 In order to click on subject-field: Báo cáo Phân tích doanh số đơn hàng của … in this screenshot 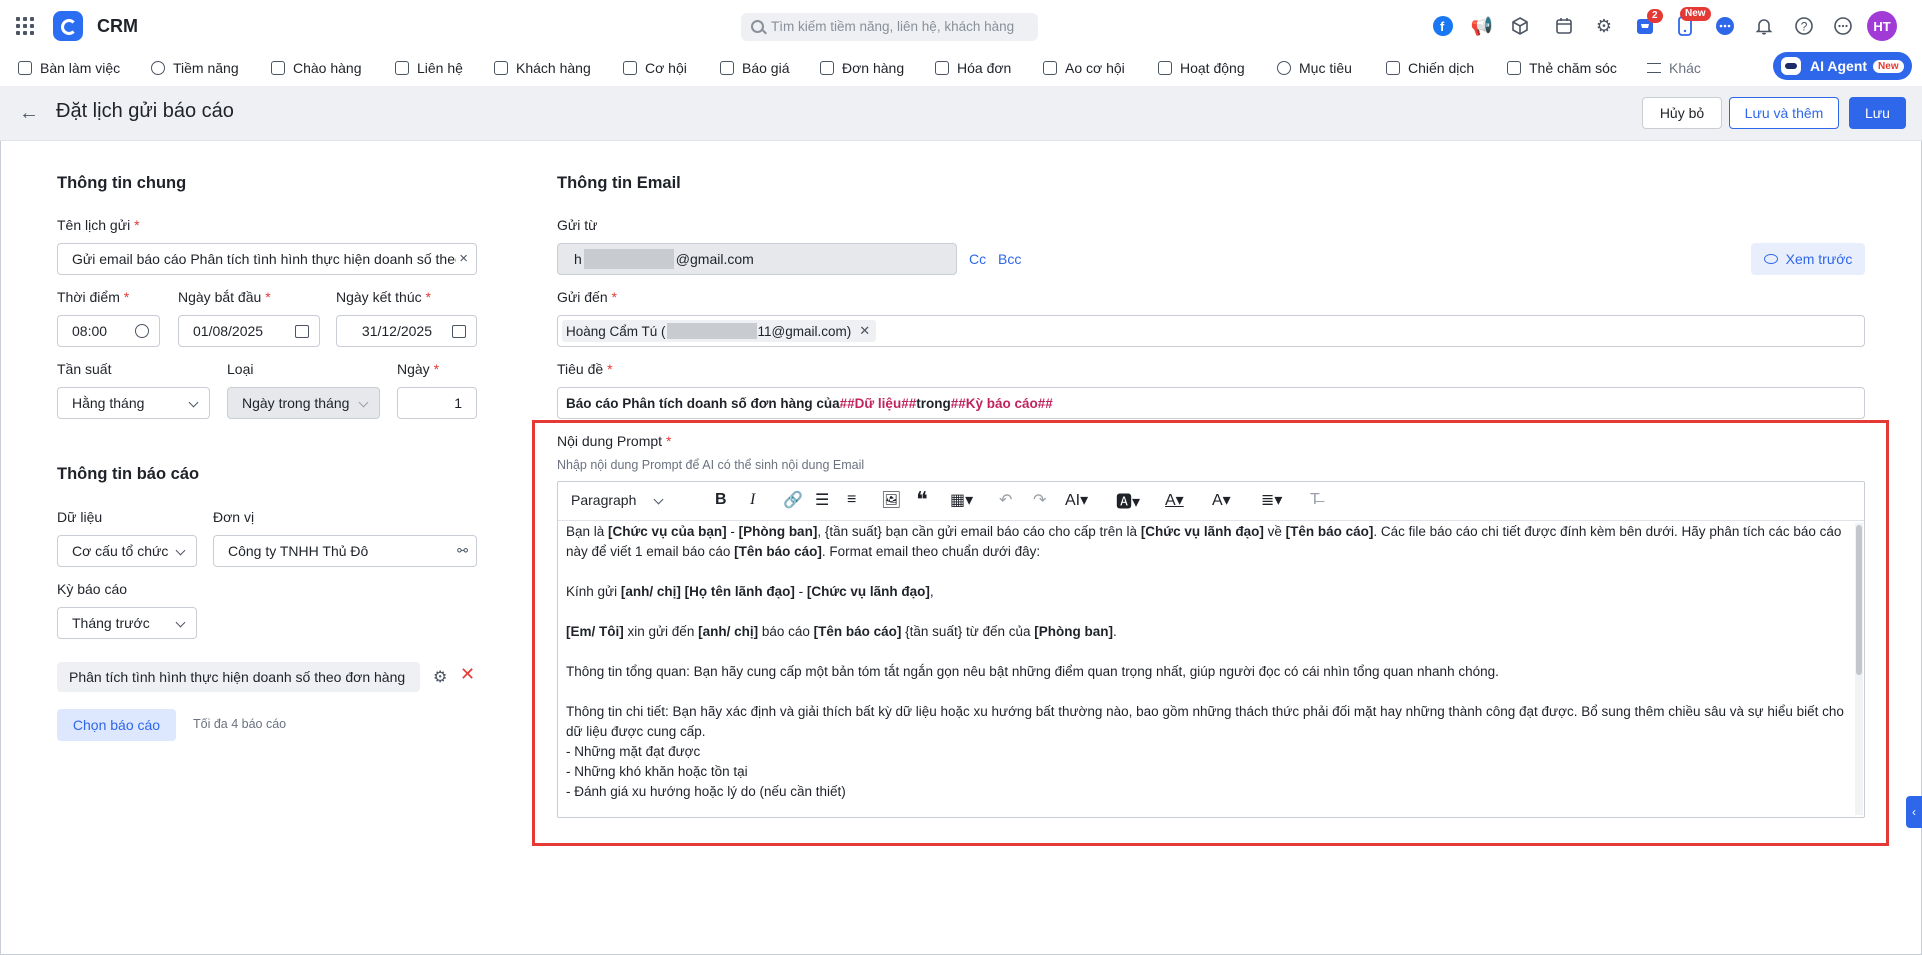, I will do `click(1211, 403)`.